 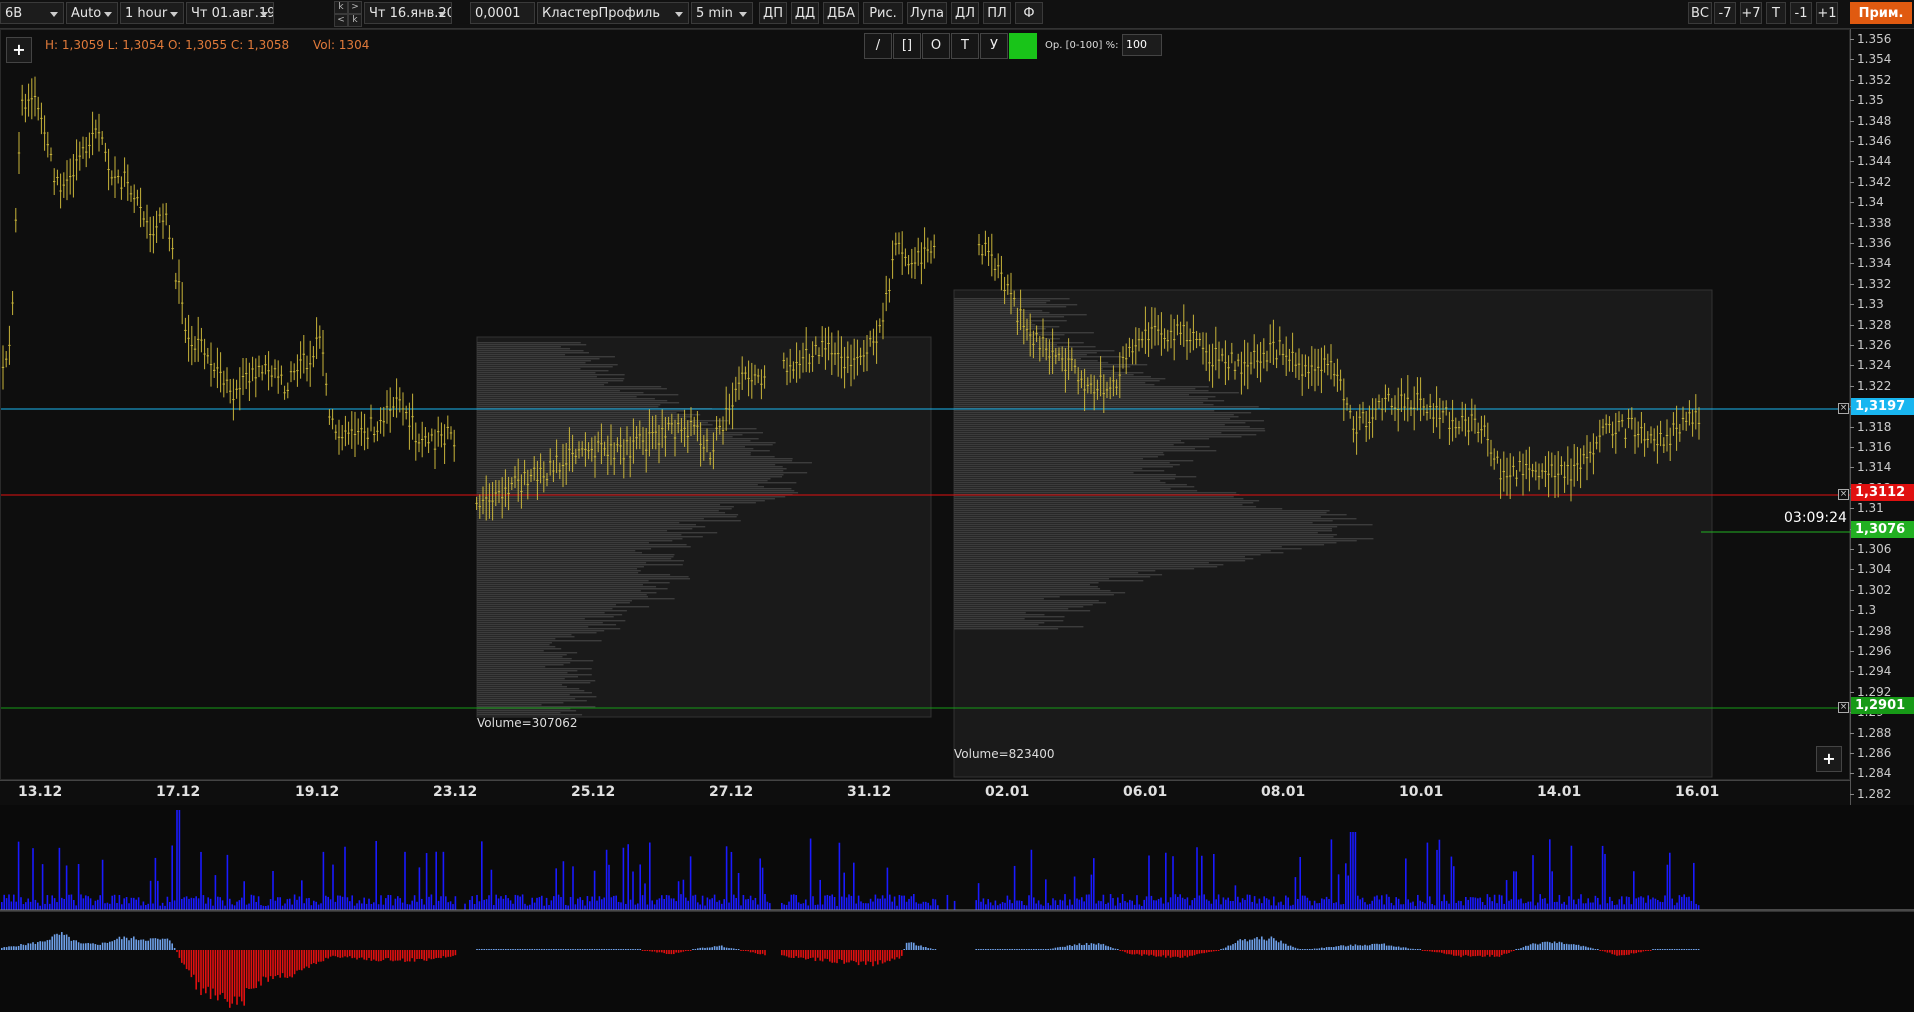 What do you see at coordinates (1881, 13) in the screenshot?
I see `apply-button: Прим.` at bounding box center [1881, 13].